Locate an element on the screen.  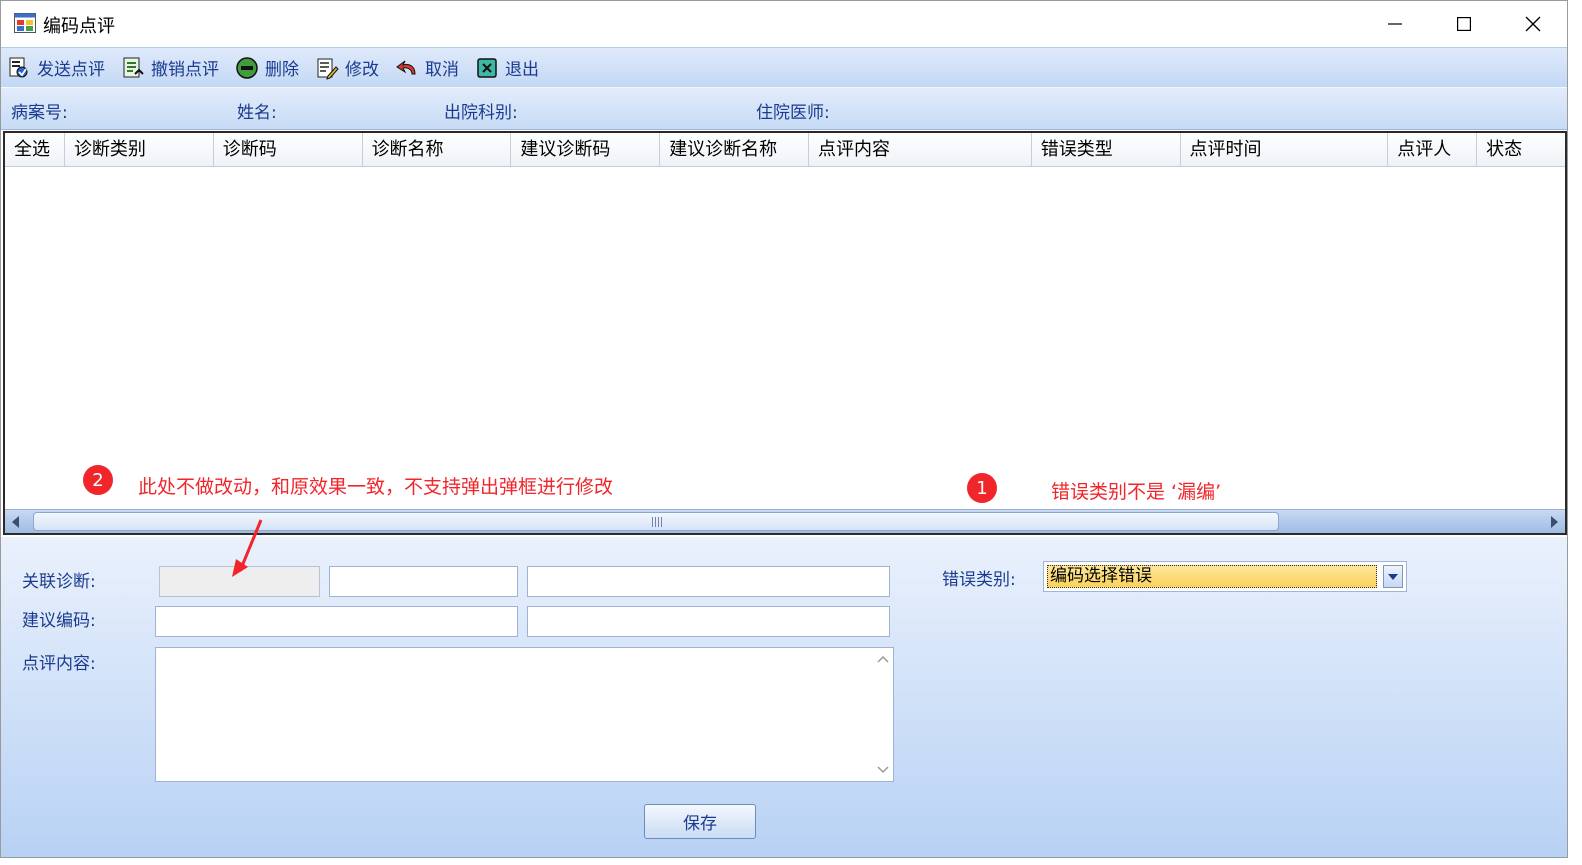
patient-info-bar: 病案号: 姓名: 出院科别: 住院医师: is located at coordinates (784, 108).